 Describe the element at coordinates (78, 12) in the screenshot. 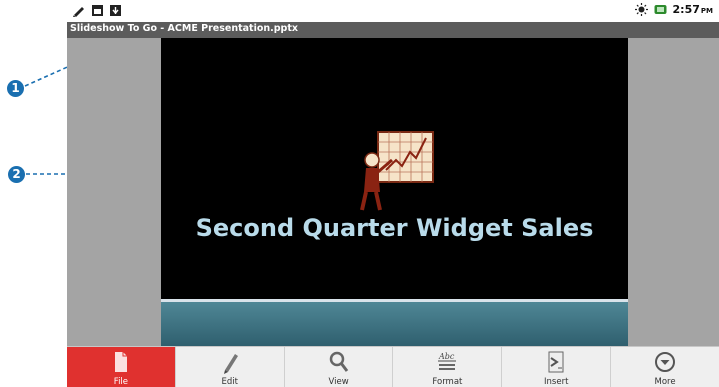

I see `pencil-notification-icon` at that location.